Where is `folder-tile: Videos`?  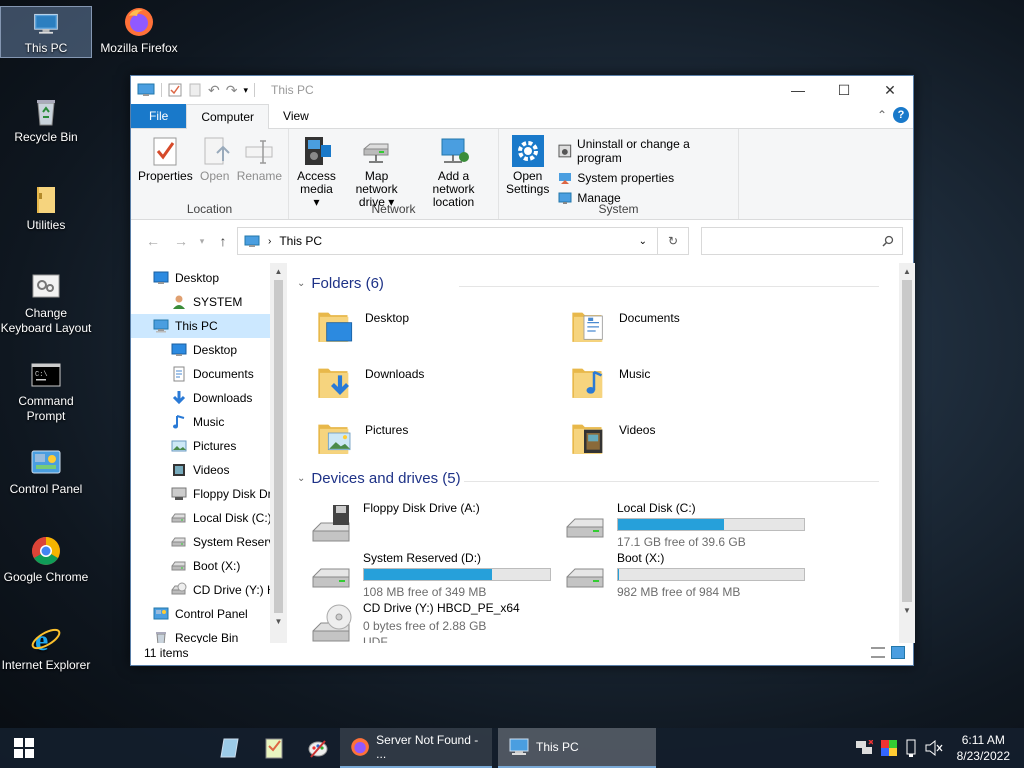
folder-tile: Videos is located at coordinates (612, 438).